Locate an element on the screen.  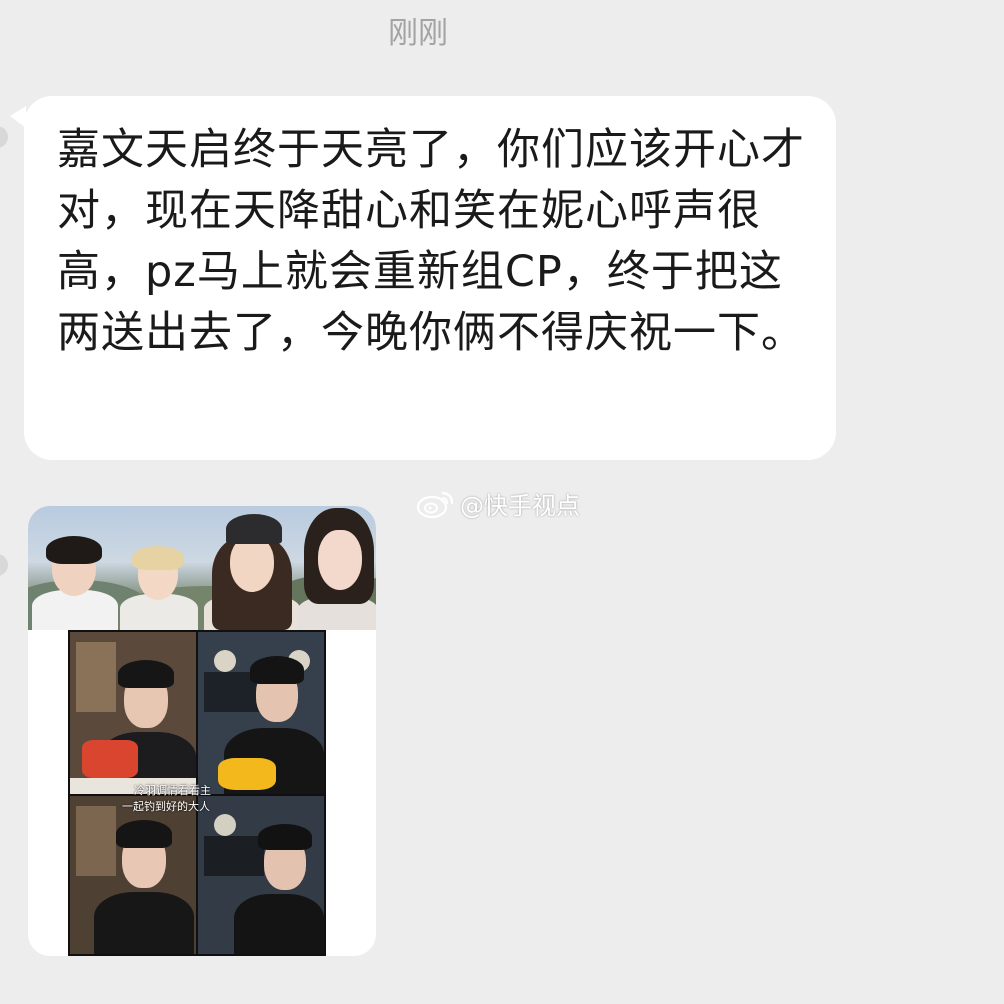
weibo-icon is located at coordinates (435, 504).